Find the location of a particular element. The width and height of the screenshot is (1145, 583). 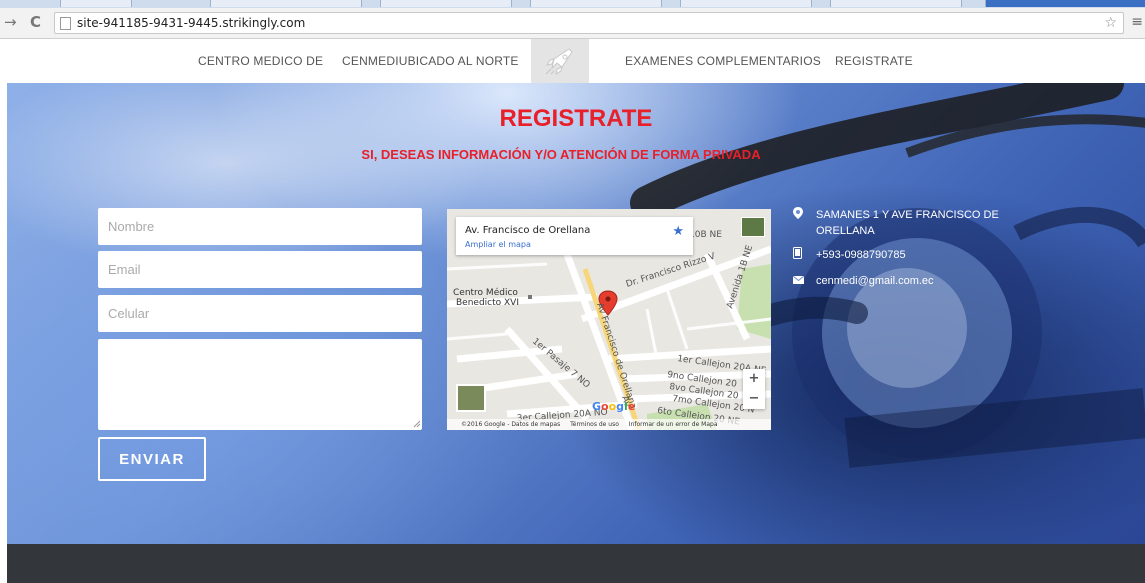

save-star-icon: ★ is located at coordinates (678, 231).